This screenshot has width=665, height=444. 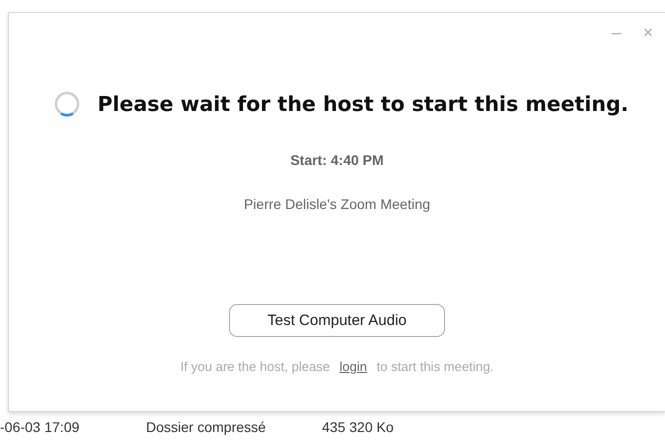 I want to click on host-login-hint: If you are the host, please login to start this meeting., so click(x=337, y=366).